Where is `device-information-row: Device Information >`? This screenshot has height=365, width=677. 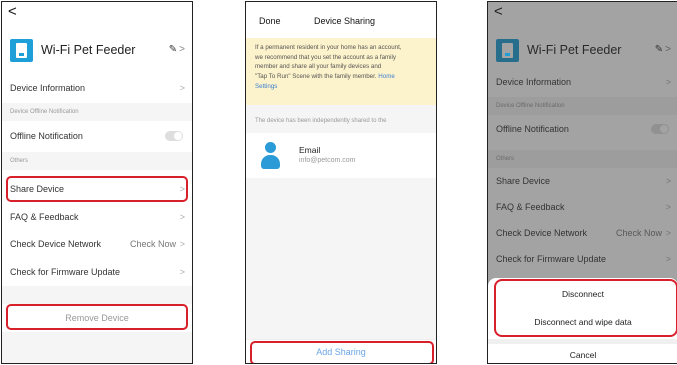
device-information-row: Device Information > is located at coordinates (97, 88).